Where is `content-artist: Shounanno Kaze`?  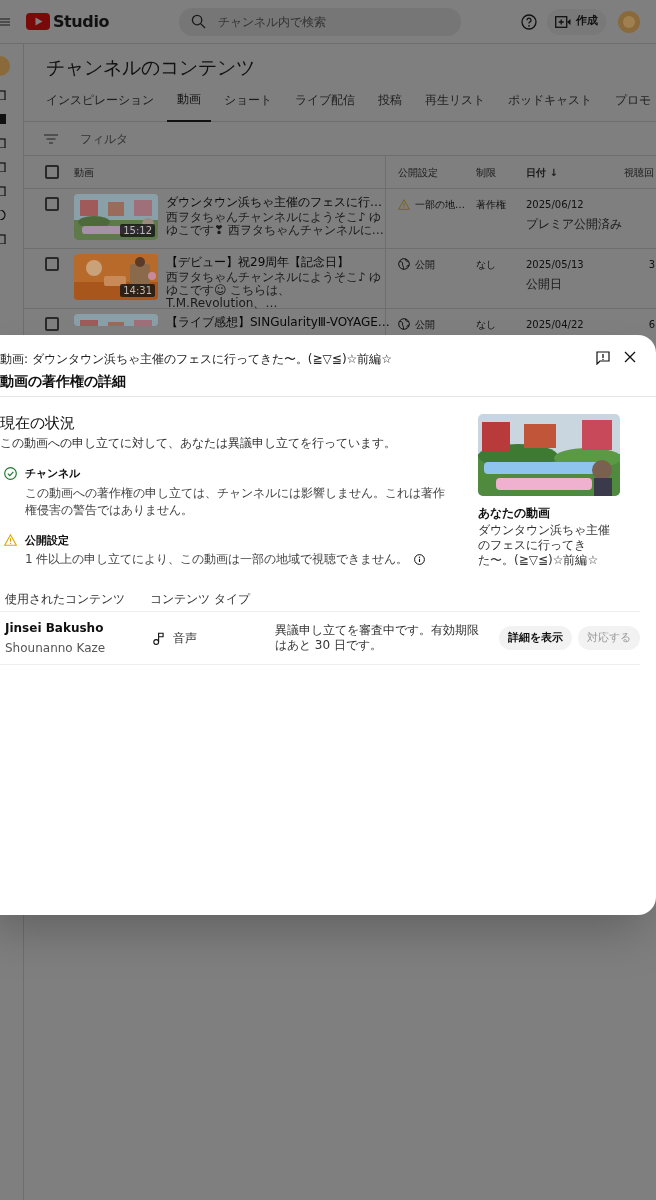 content-artist: Shounanno Kaze is located at coordinates (56, 648).